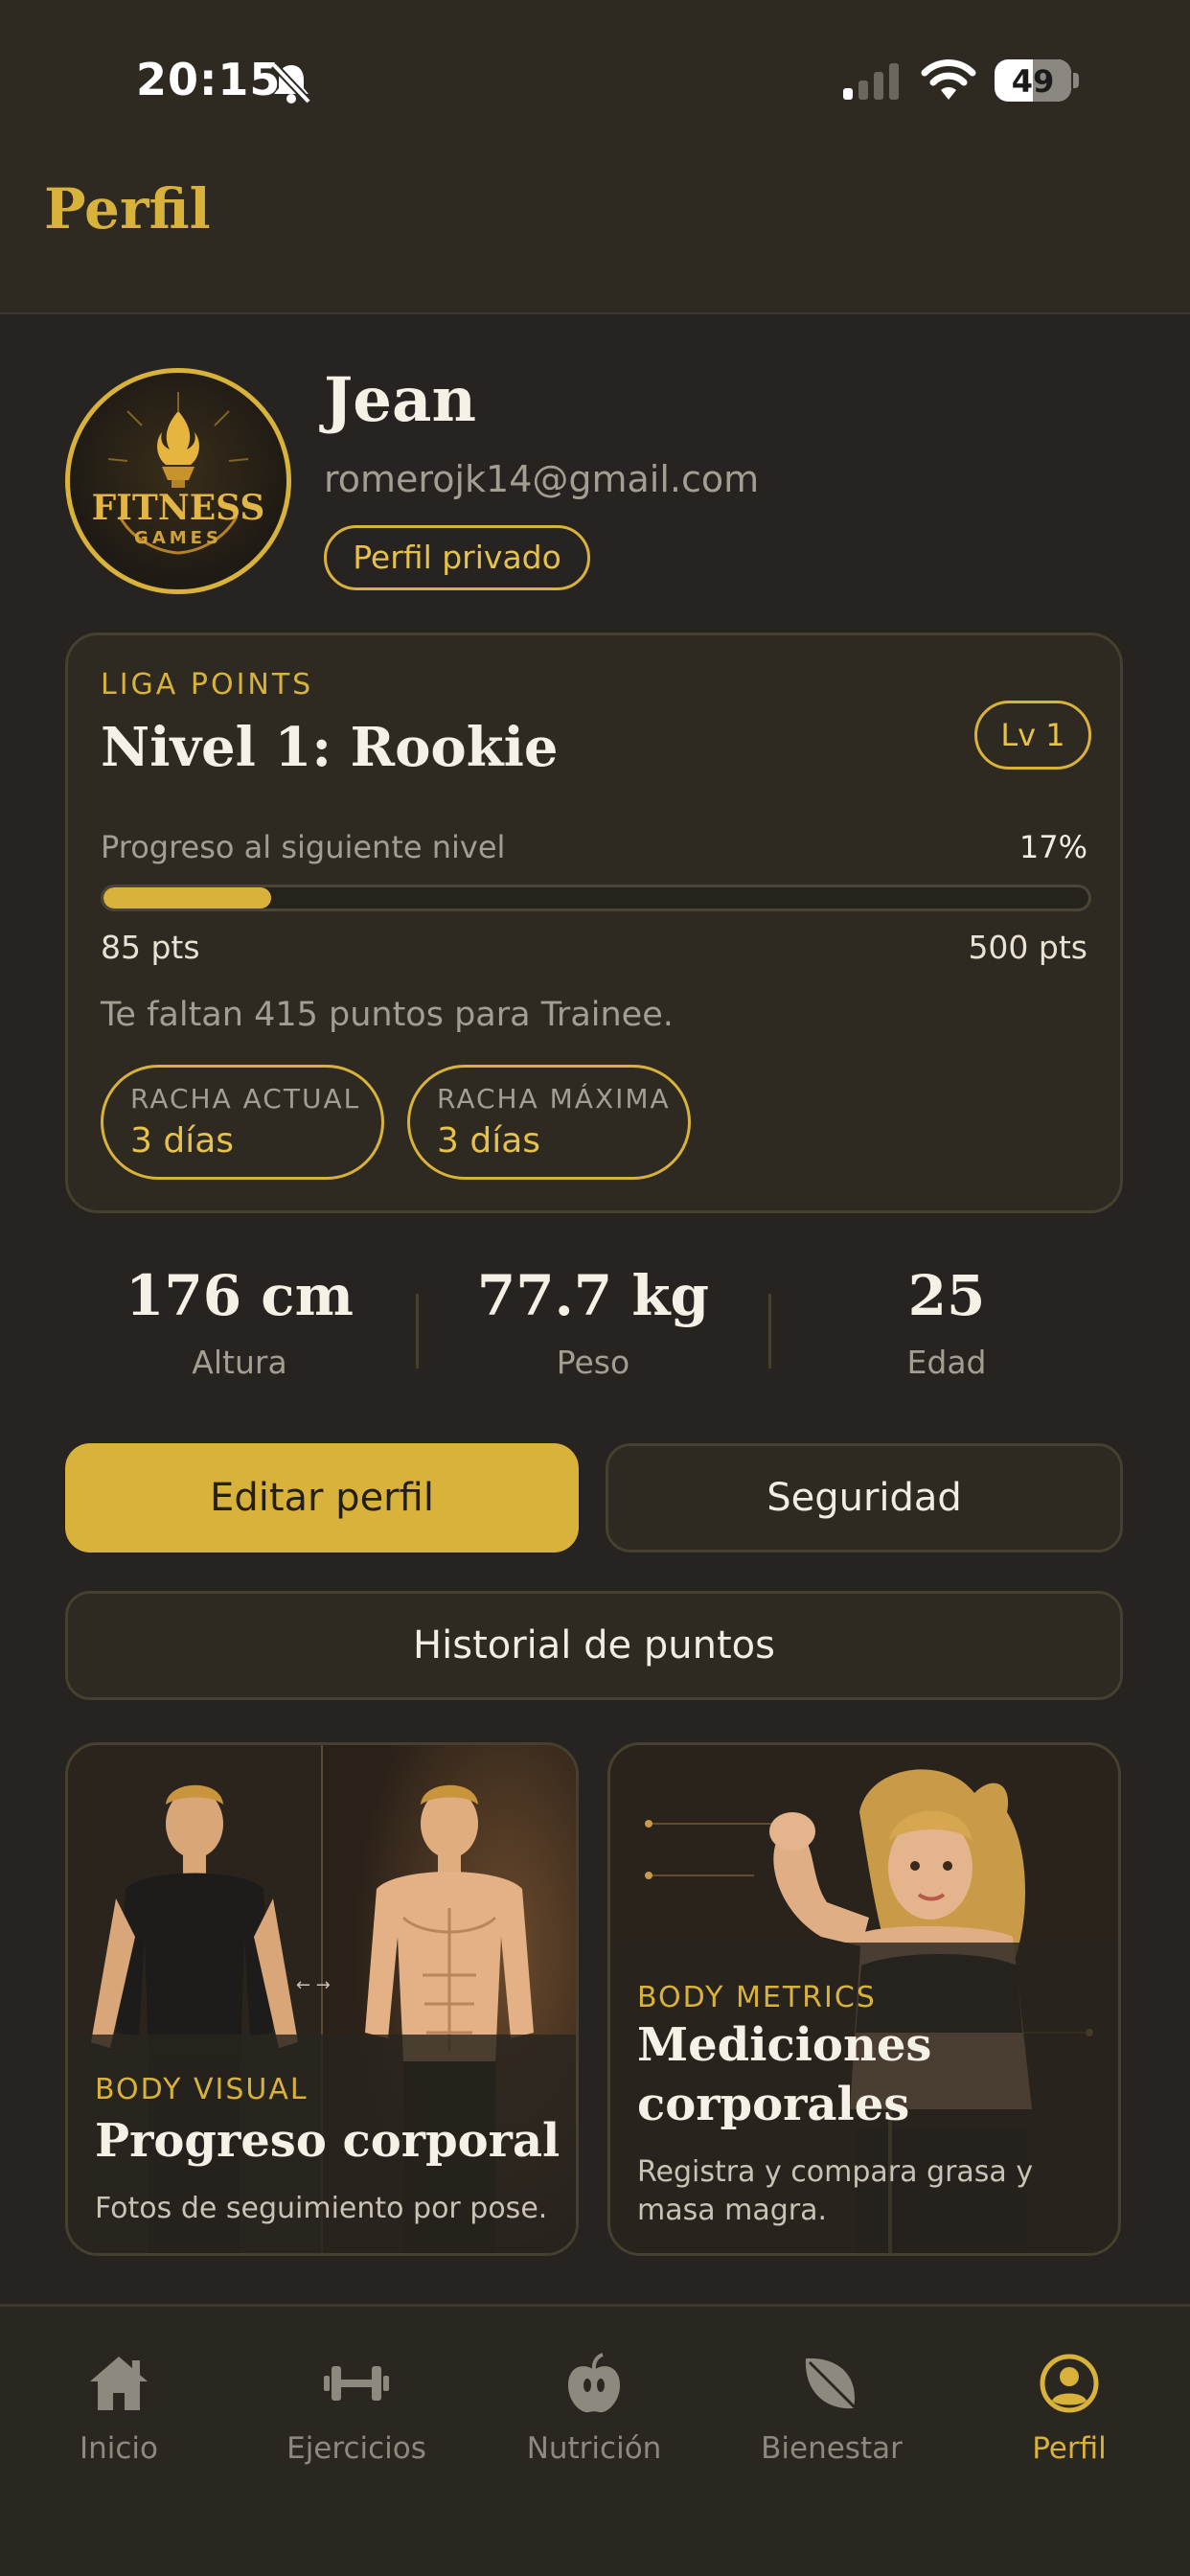 The image size is (1190, 2576). What do you see at coordinates (947, 1362) in the screenshot?
I see `stat-label: Edad` at bounding box center [947, 1362].